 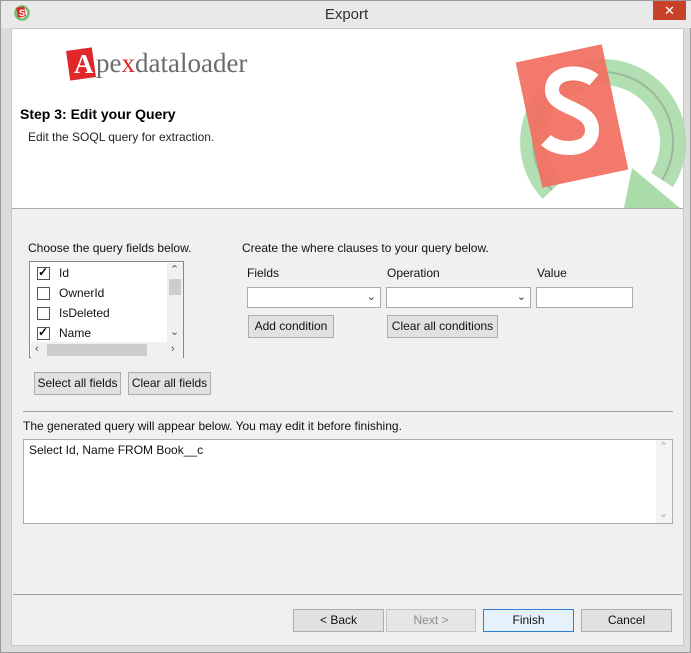 I want to click on value-column-label: Value, so click(x=552, y=273).